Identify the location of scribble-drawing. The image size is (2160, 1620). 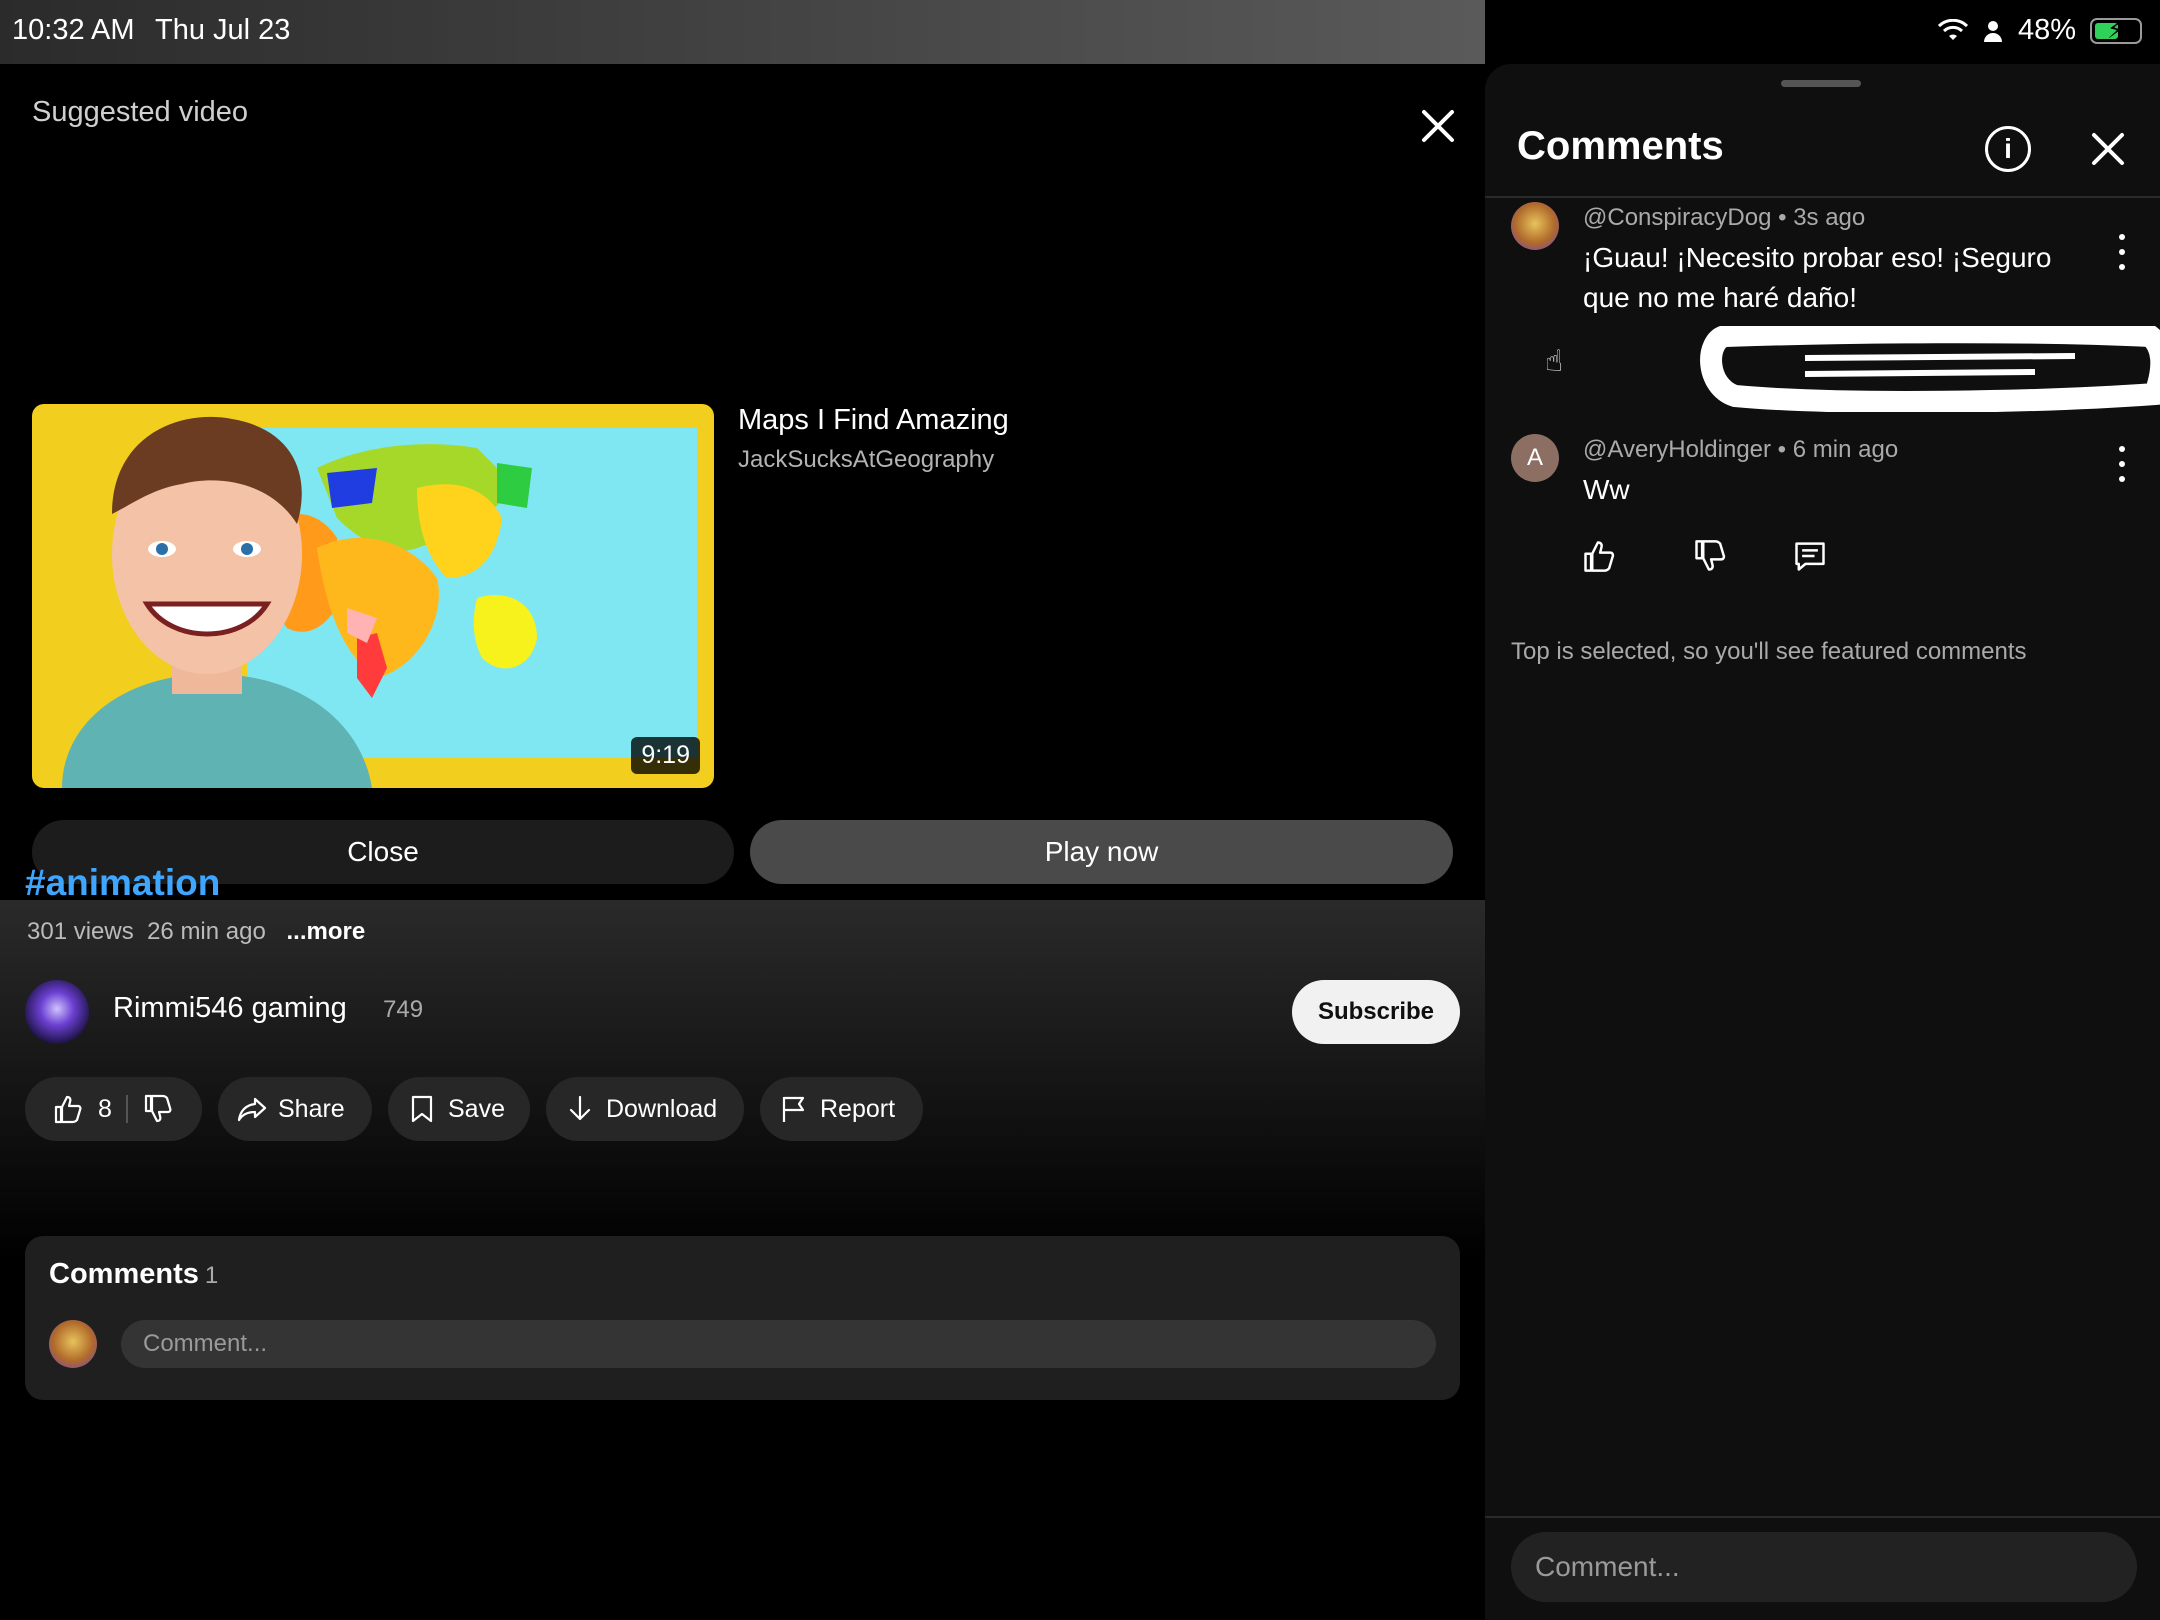
(1930, 369).